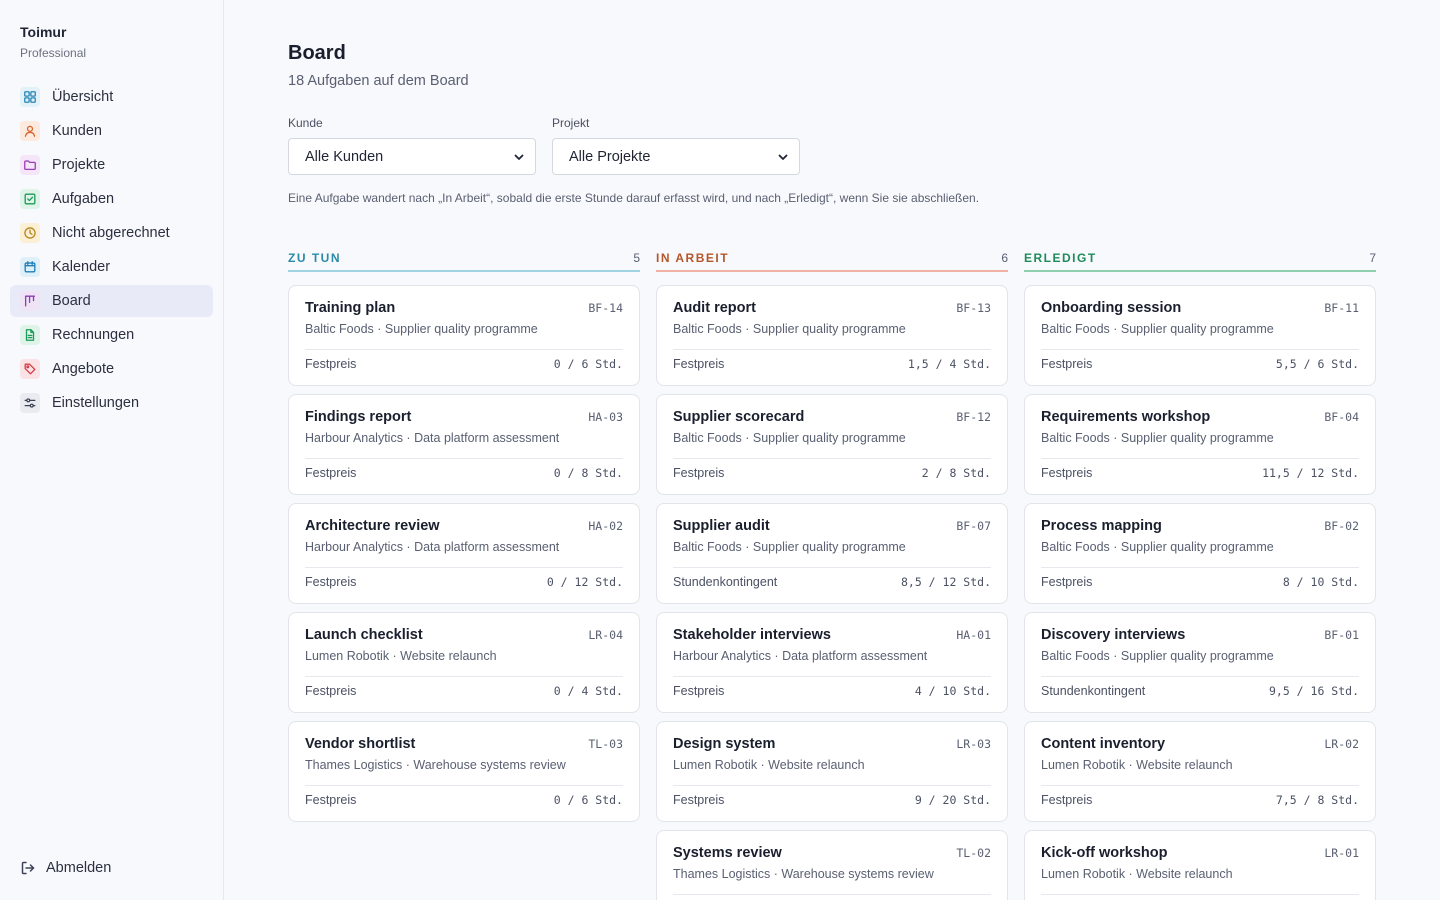 Image resolution: width=1440 pixels, height=900 pixels. What do you see at coordinates (83, 199) in the screenshot?
I see `sidebar-item-label: Aufgaben` at bounding box center [83, 199].